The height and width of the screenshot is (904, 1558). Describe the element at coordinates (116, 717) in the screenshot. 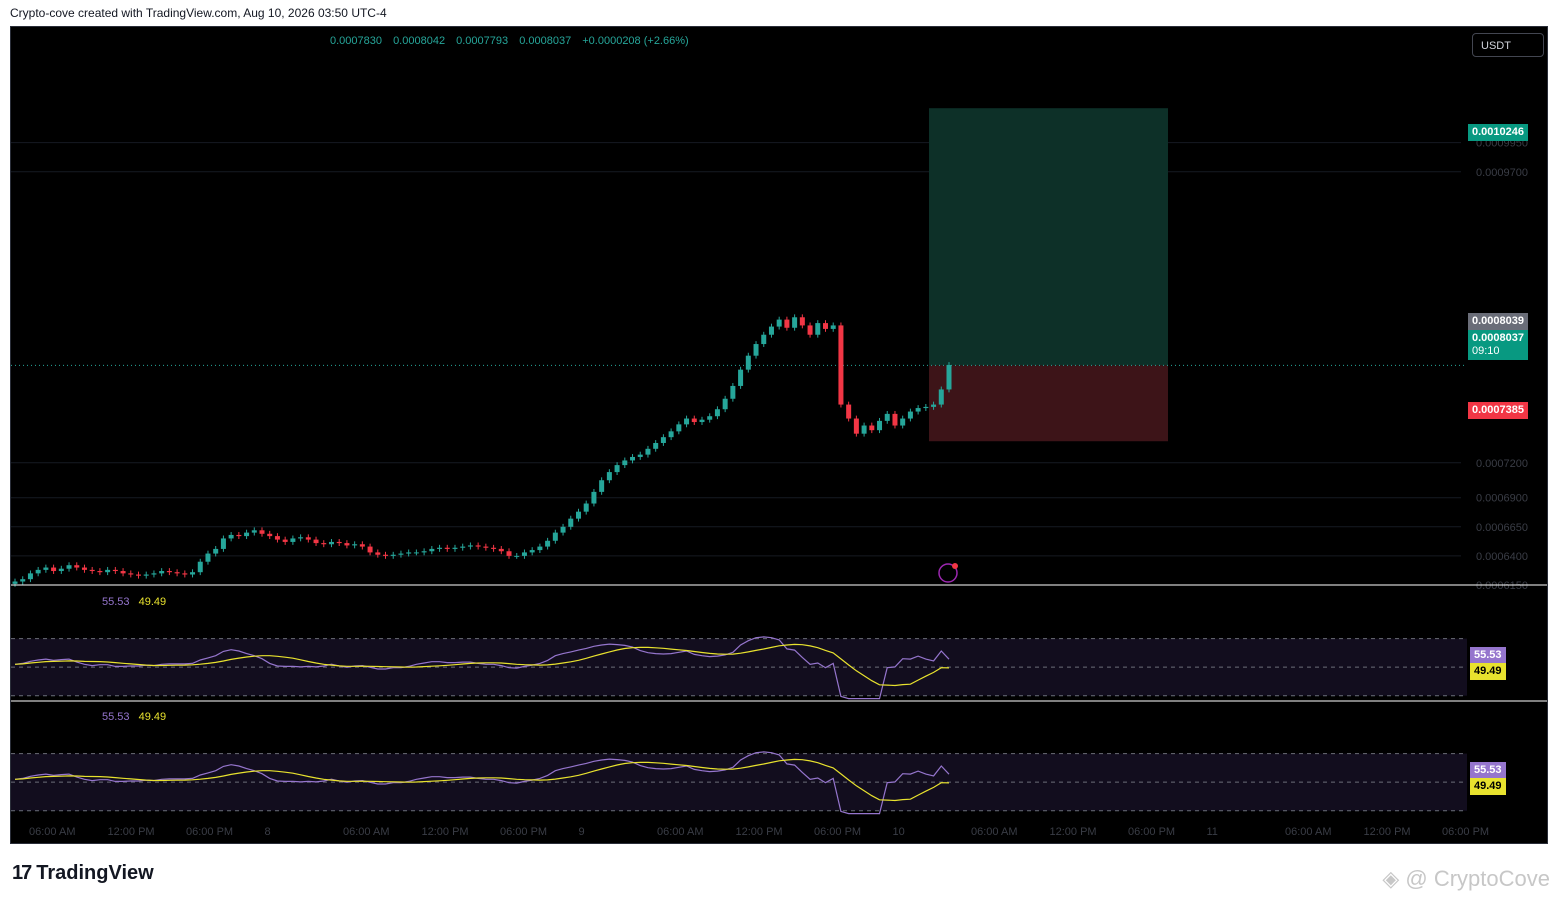

I see `rsi-value-2: 55.53` at that location.